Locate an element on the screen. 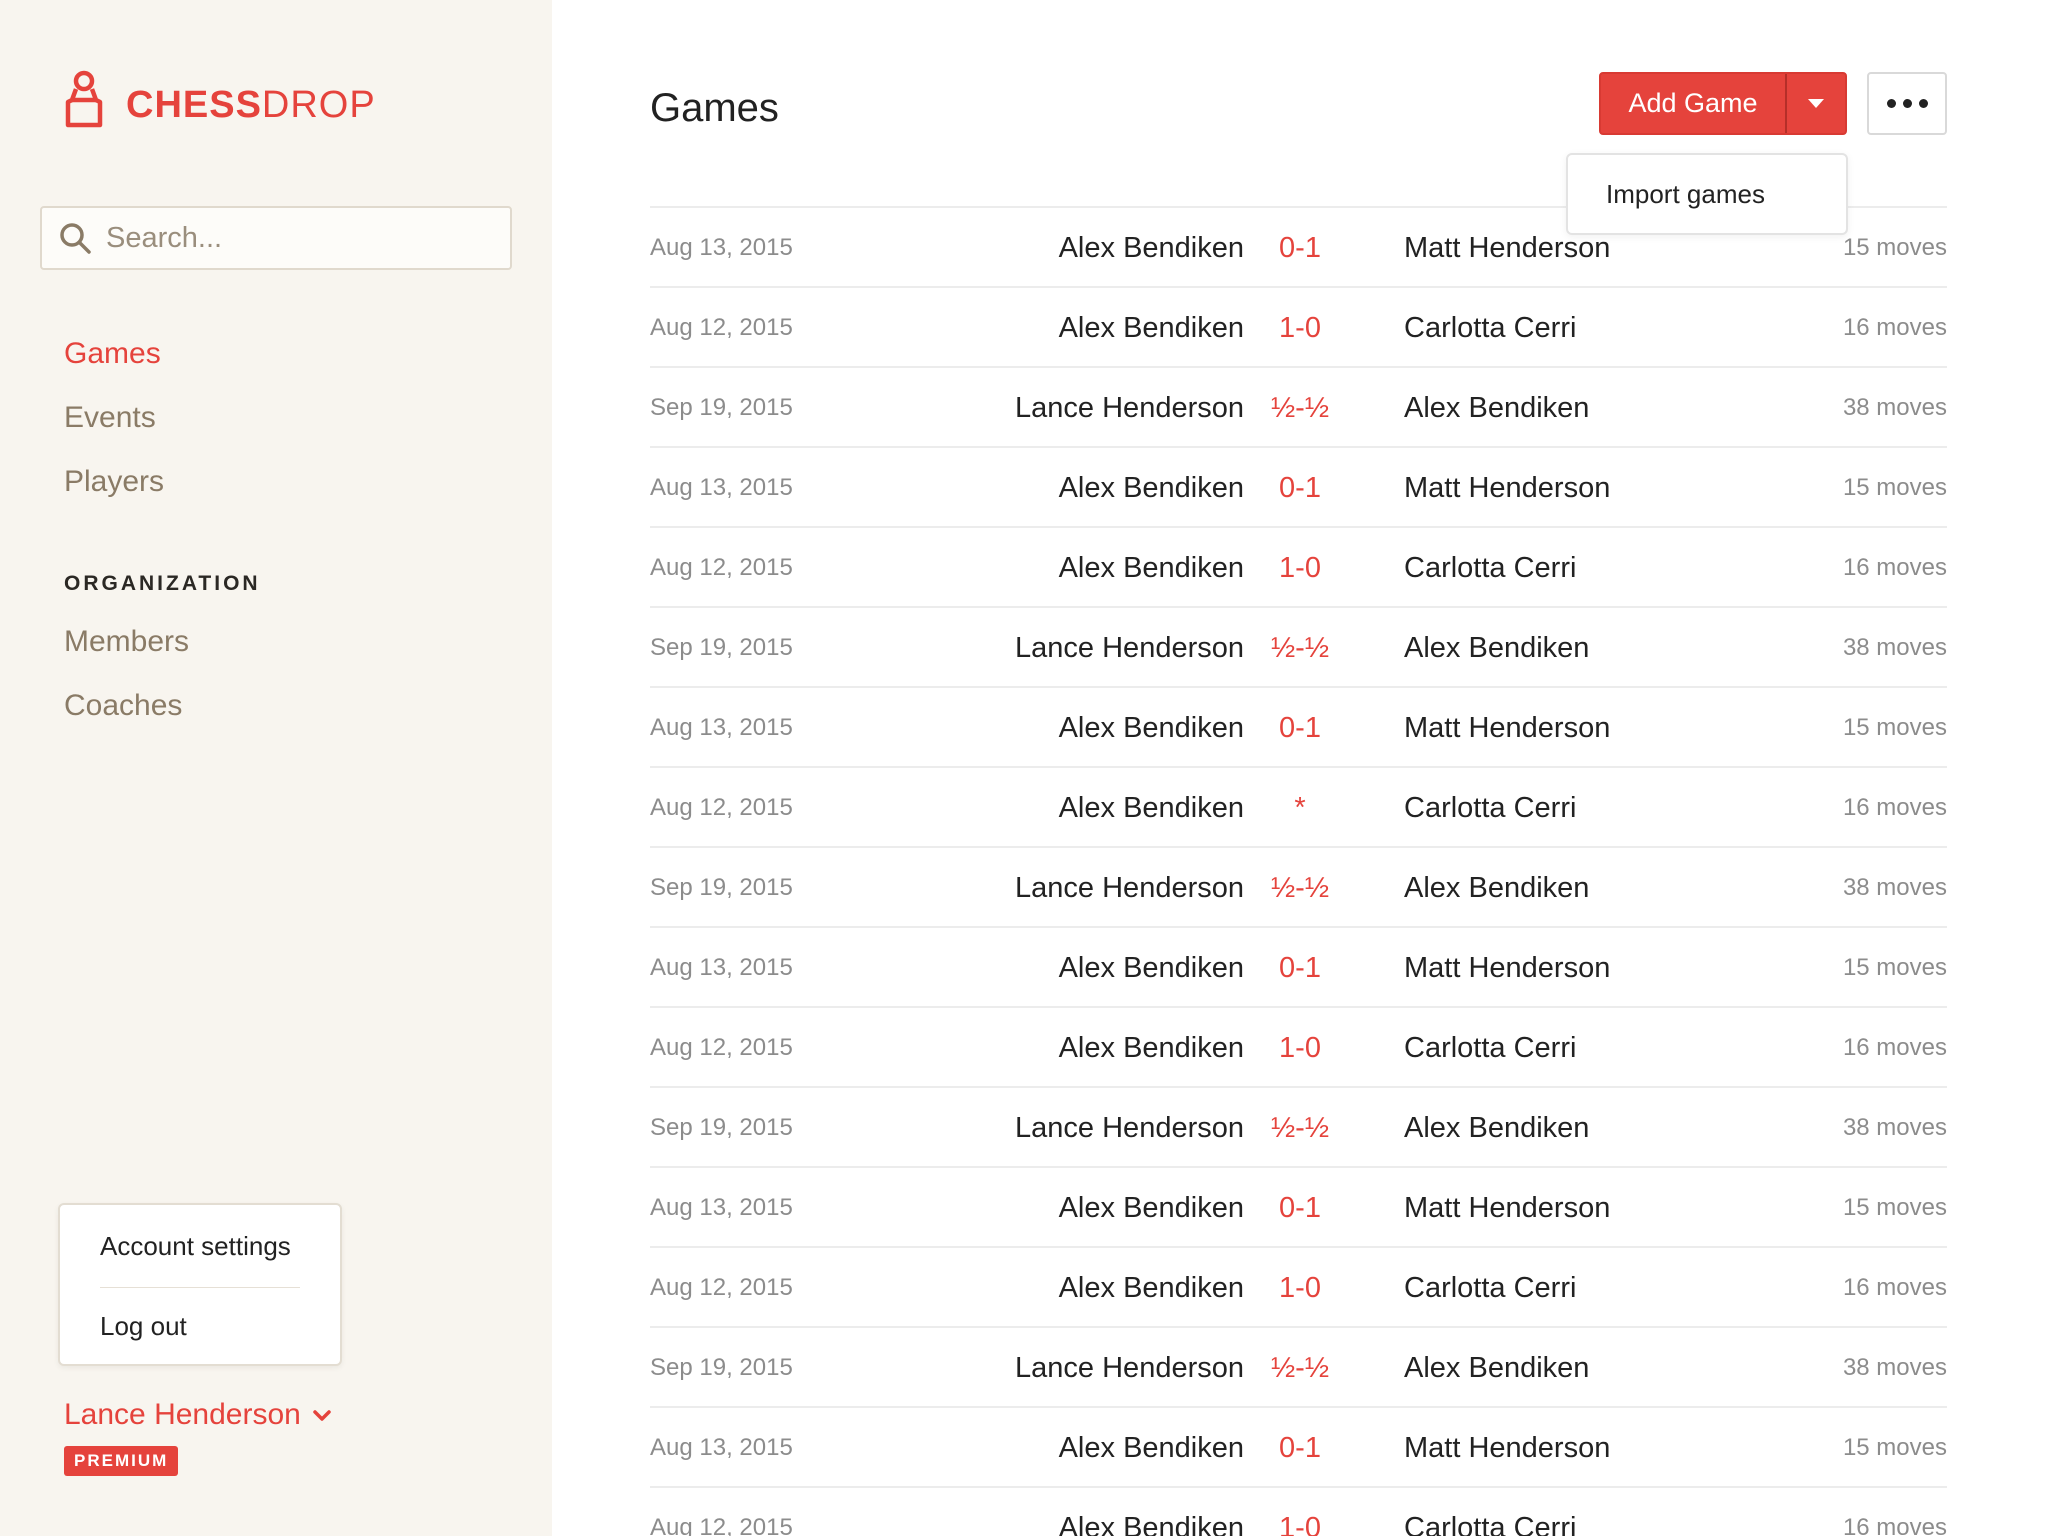  more-options-button is located at coordinates (1907, 103).